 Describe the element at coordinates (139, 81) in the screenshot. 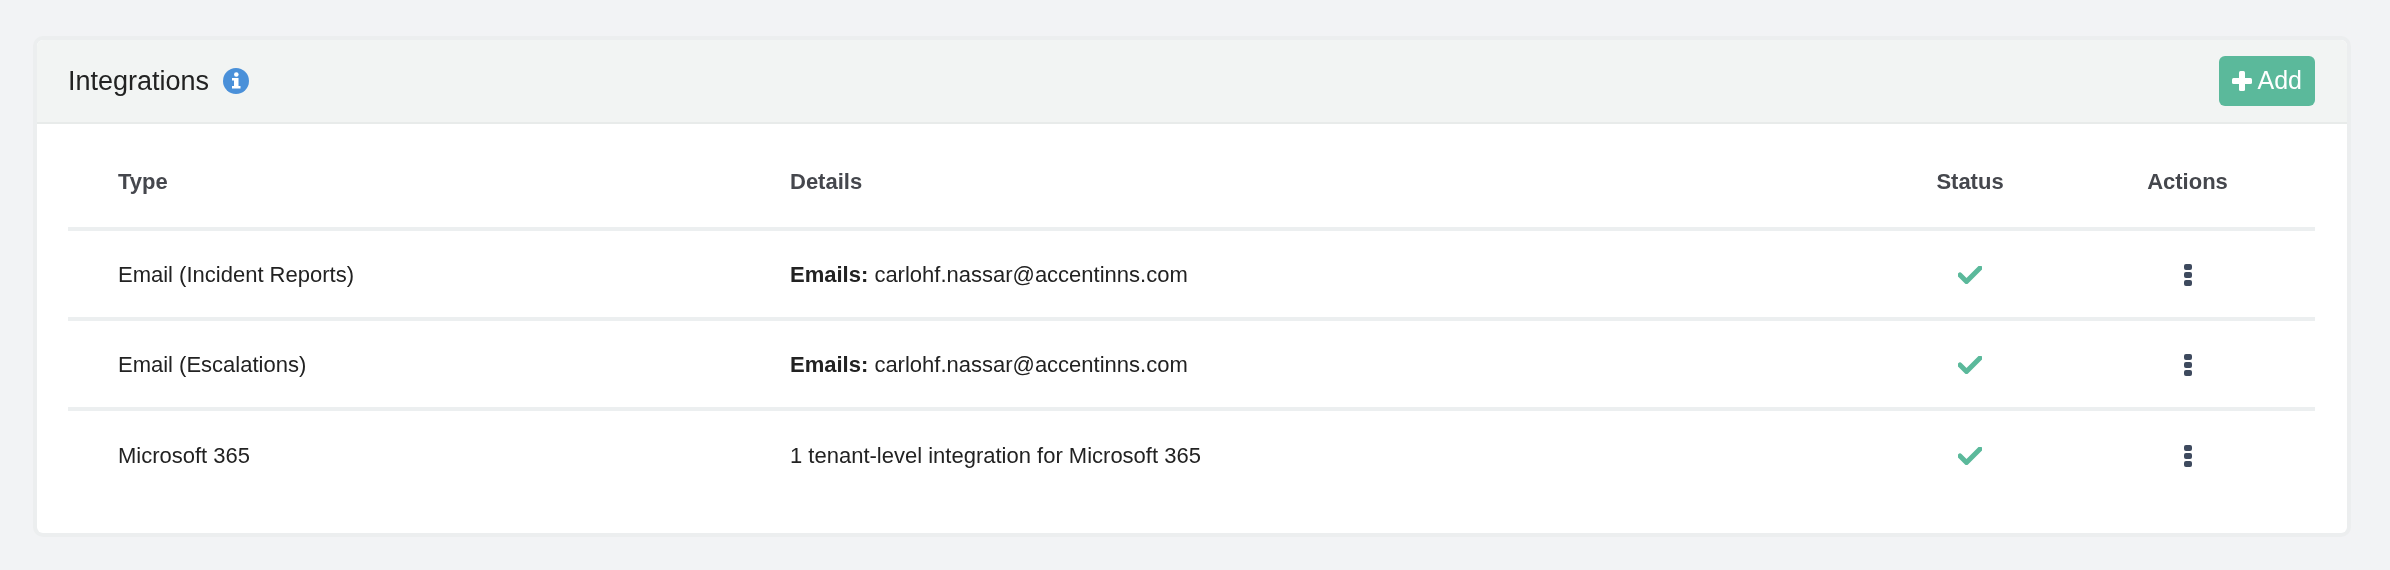

I see `panel-title: Integrations` at that location.